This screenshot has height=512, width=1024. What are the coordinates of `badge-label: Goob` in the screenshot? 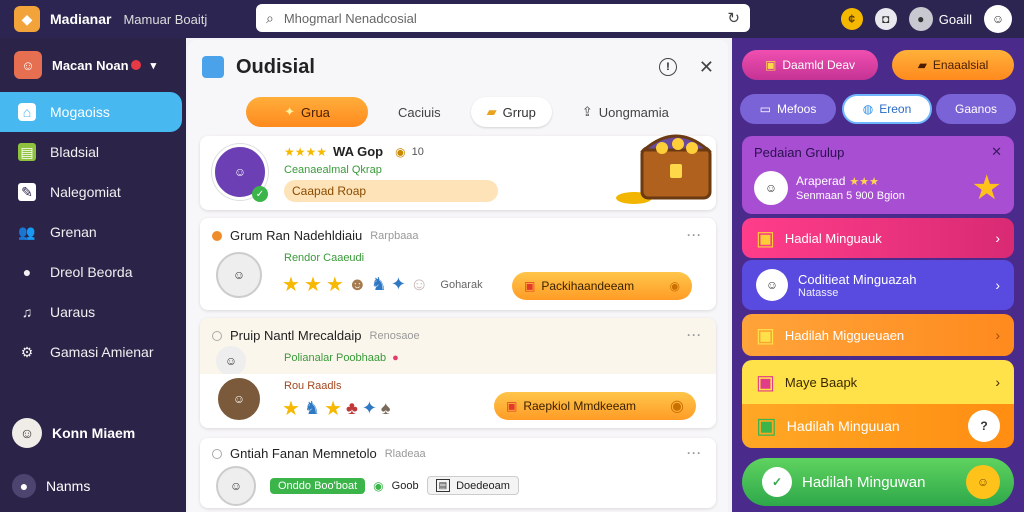 It's located at (405, 485).